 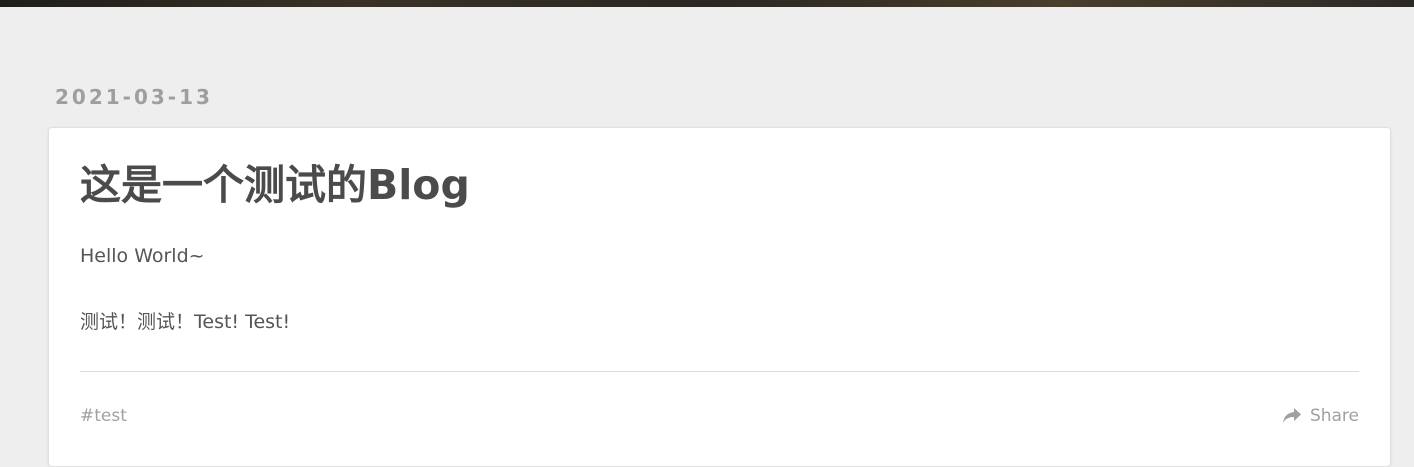 I want to click on post-paragraph: Hello World~, so click(x=142, y=256).